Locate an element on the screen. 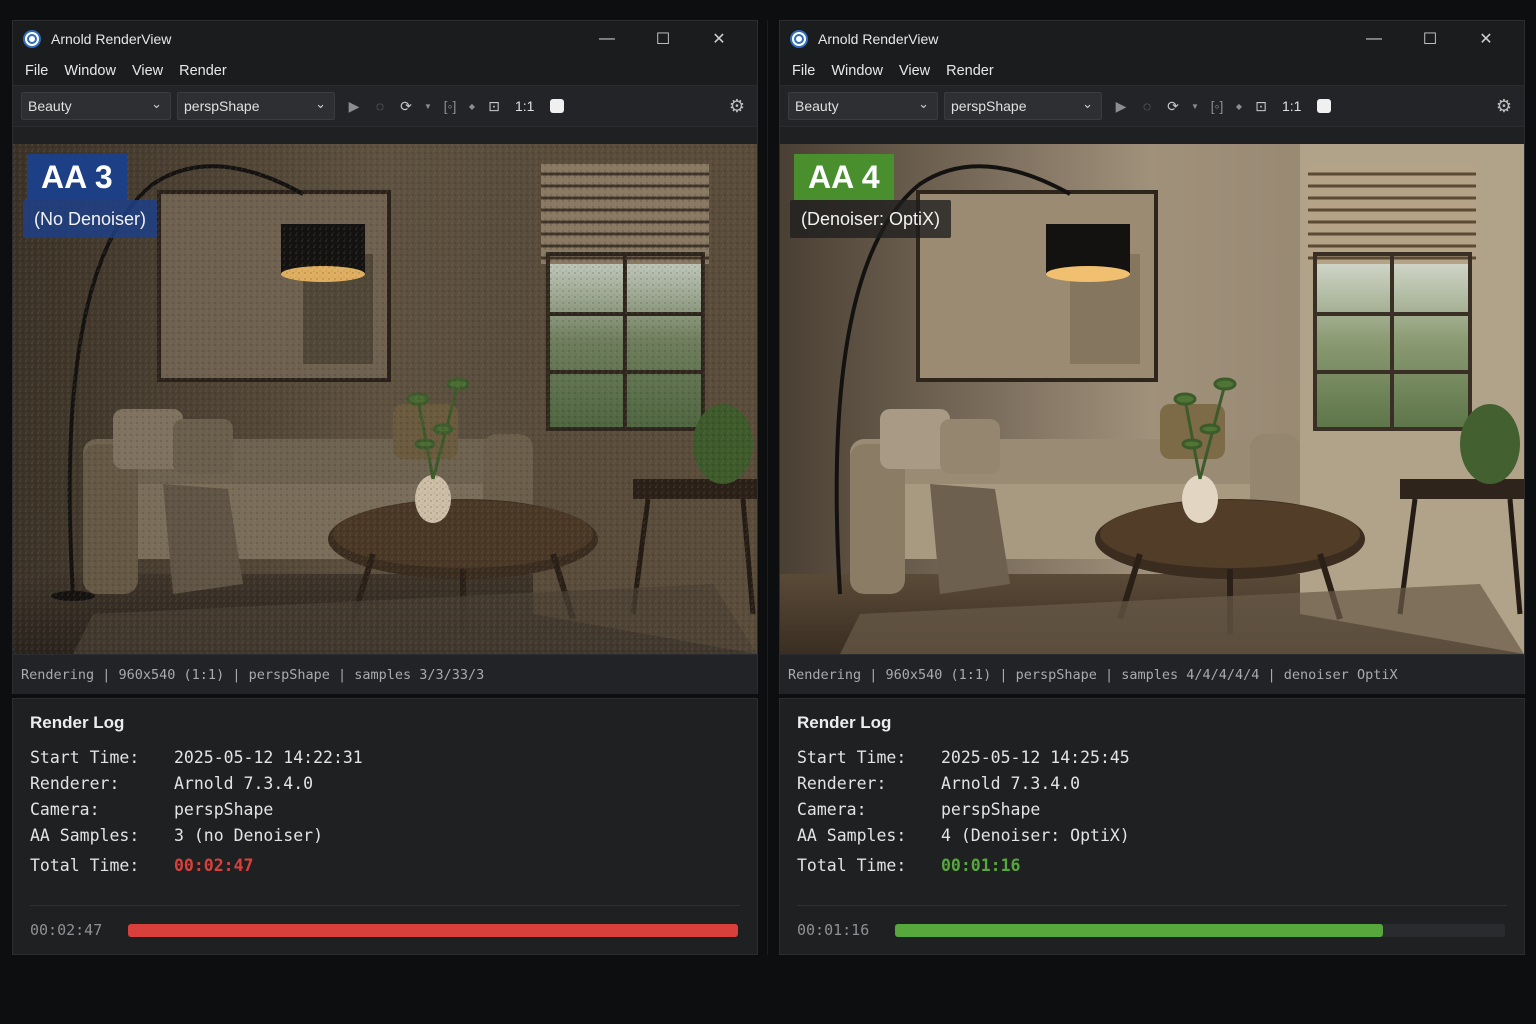  panel-divider is located at coordinates (767, 487).